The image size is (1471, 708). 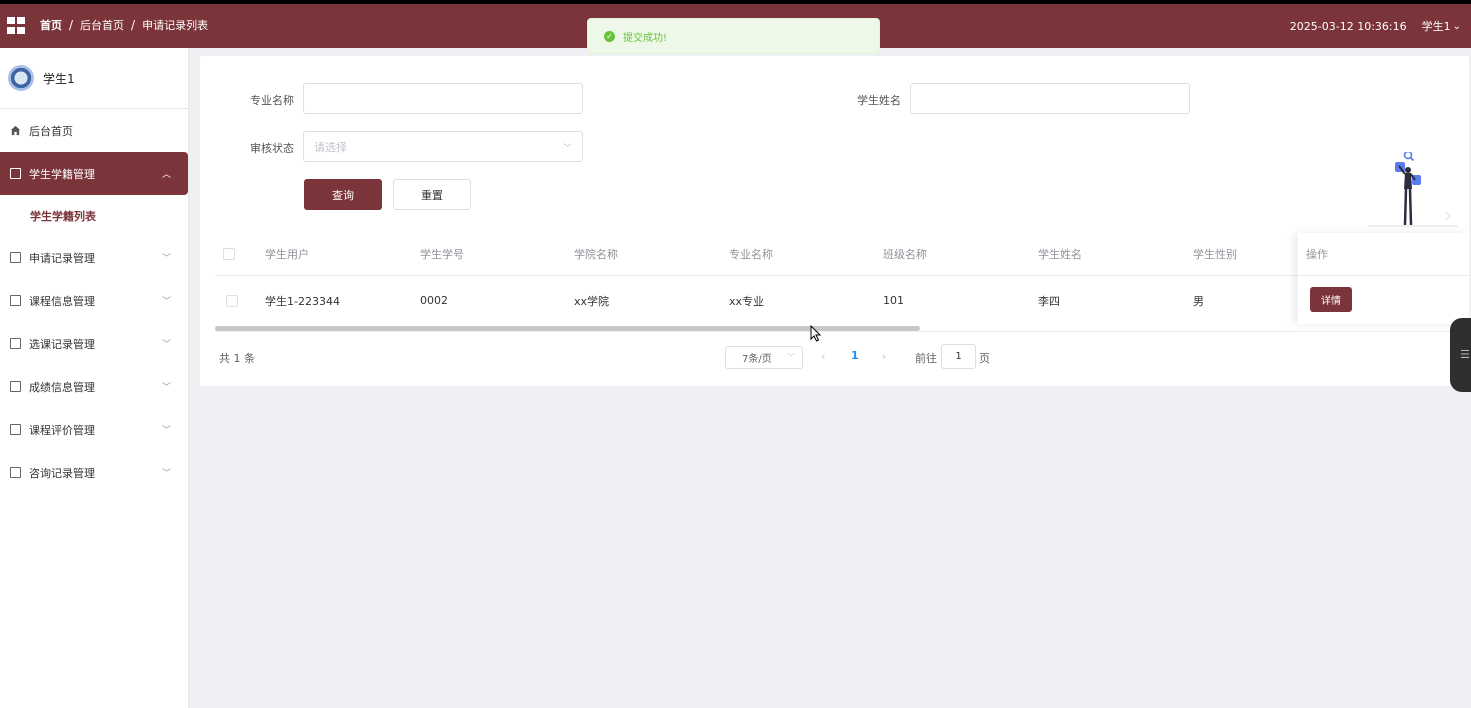 I want to click on sidebar-item-course-selection: 选课记录管理 ﹀, so click(x=94, y=343).